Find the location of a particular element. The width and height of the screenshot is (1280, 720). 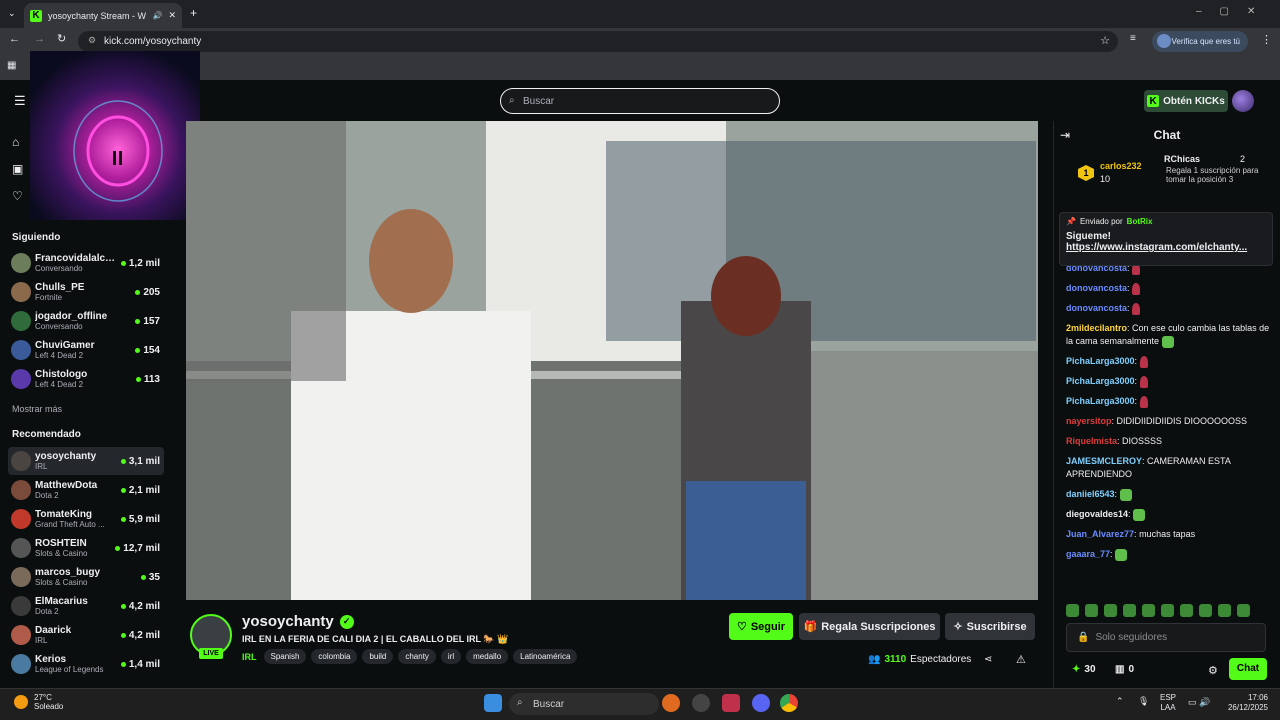

bookmark-star-icon: ☆ is located at coordinates (1105, 40).